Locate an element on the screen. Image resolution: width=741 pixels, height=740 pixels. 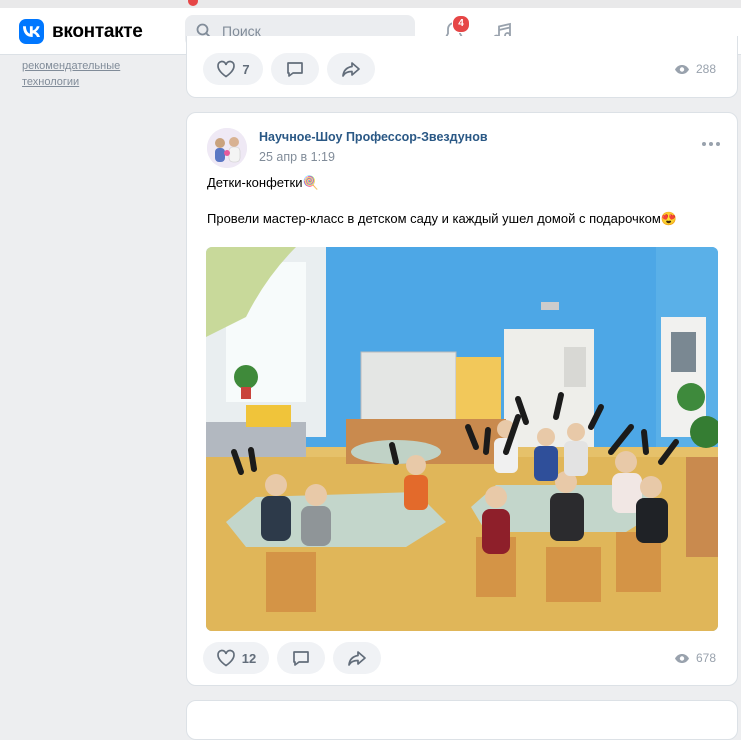
previous-post-actions: 7 is located at coordinates (289, 69).